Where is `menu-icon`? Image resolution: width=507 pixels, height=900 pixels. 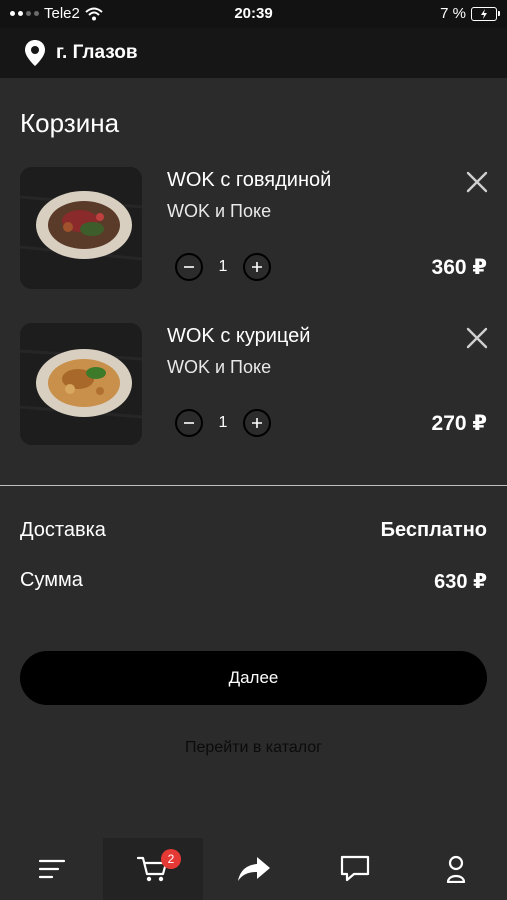
menu-icon is located at coordinates (52, 869).